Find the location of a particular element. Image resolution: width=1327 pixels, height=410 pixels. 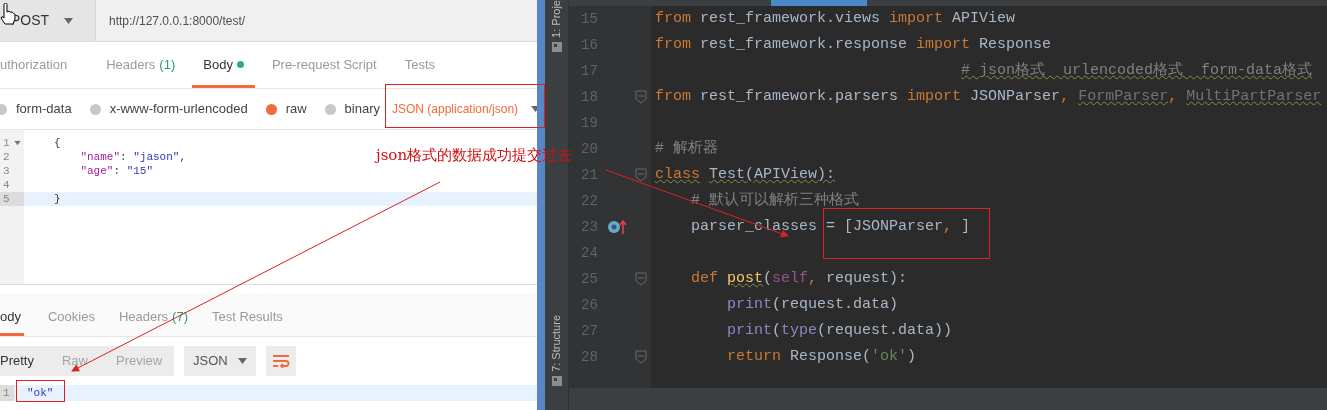

line-number: 3 is located at coordinates (6, 171).